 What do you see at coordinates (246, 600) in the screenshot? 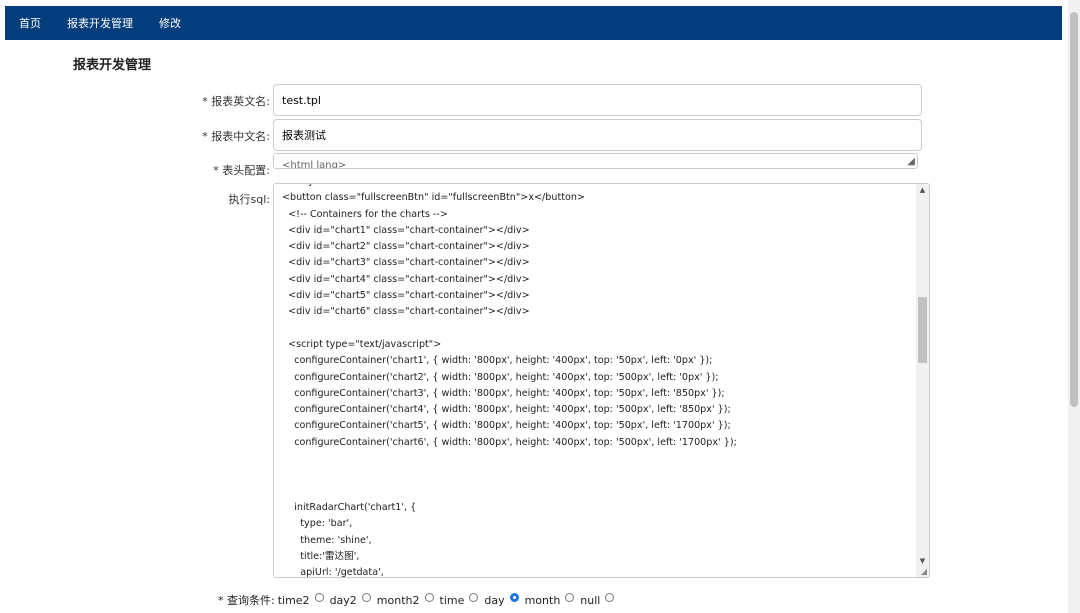
I see `query-label: * 查询条件:` at bounding box center [246, 600].